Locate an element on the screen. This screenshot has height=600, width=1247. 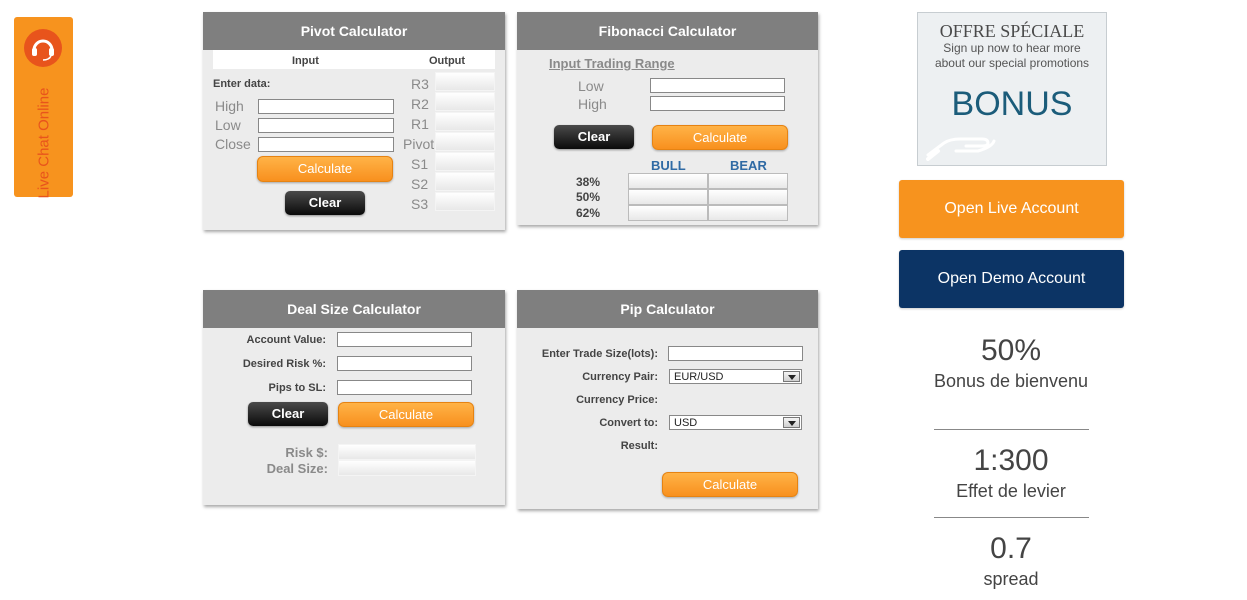
pivot-r1-output is located at coordinates (465, 121).